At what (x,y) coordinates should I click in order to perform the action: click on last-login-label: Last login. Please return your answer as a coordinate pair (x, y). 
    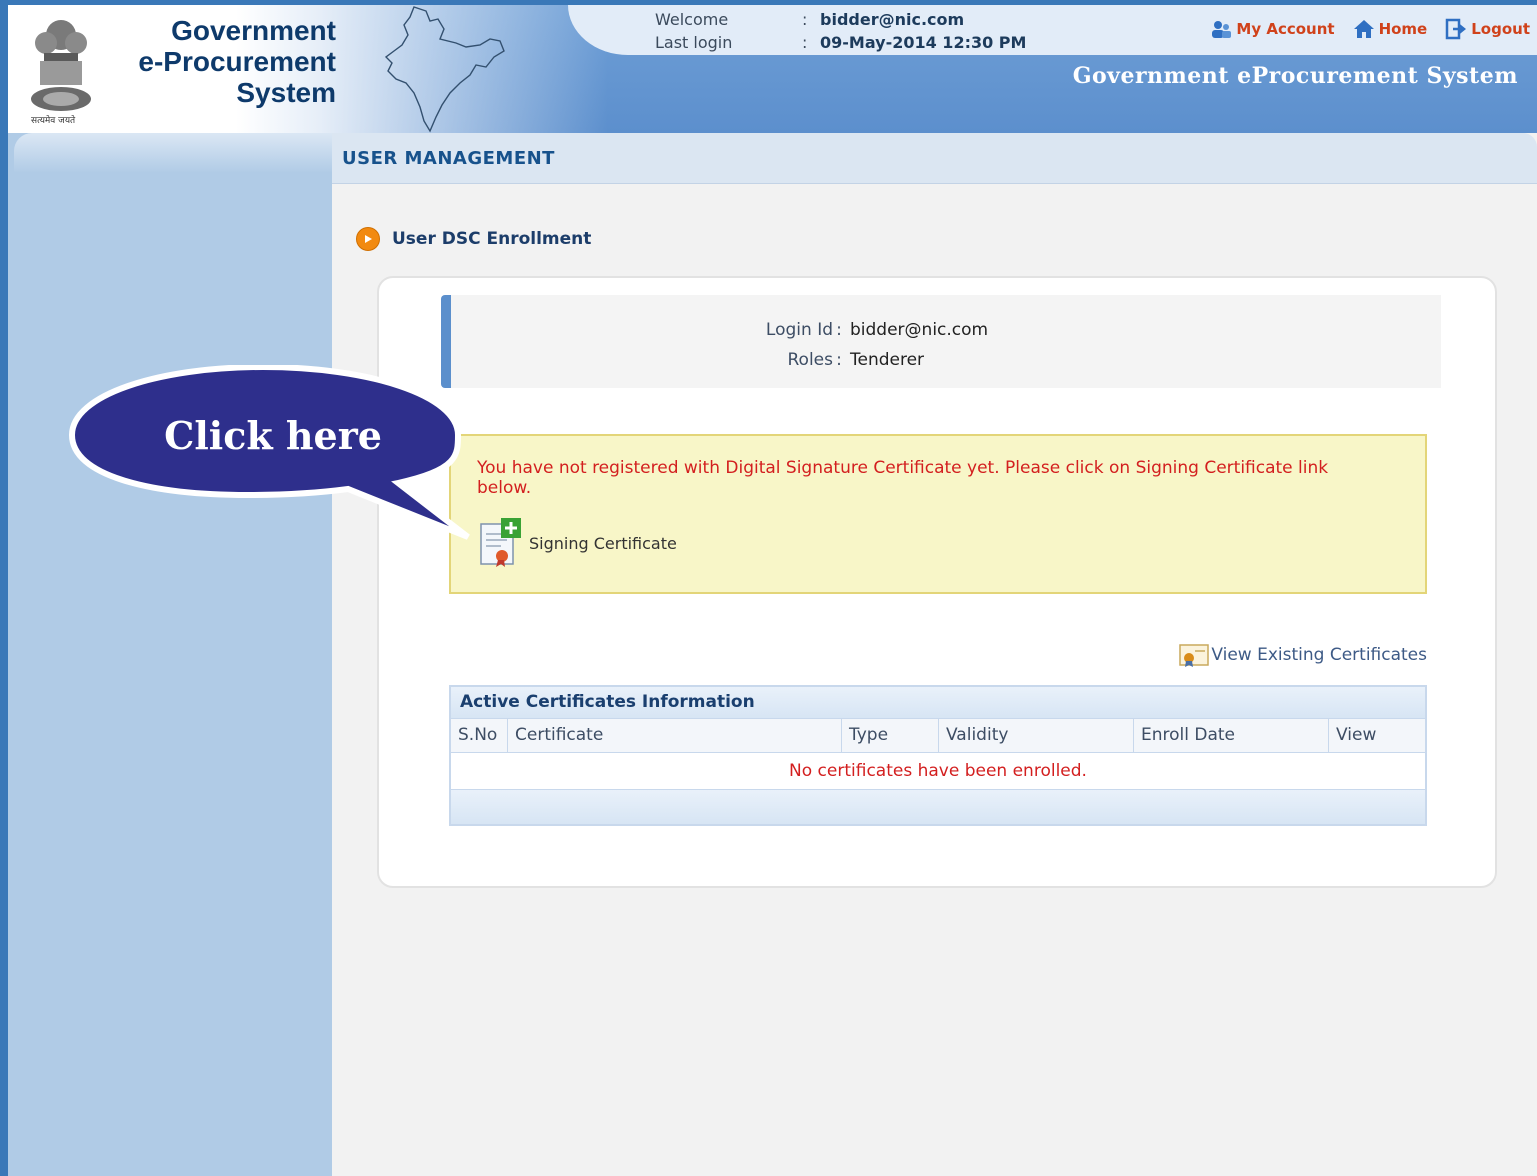
    Looking at the image, I should click on (694, 42).